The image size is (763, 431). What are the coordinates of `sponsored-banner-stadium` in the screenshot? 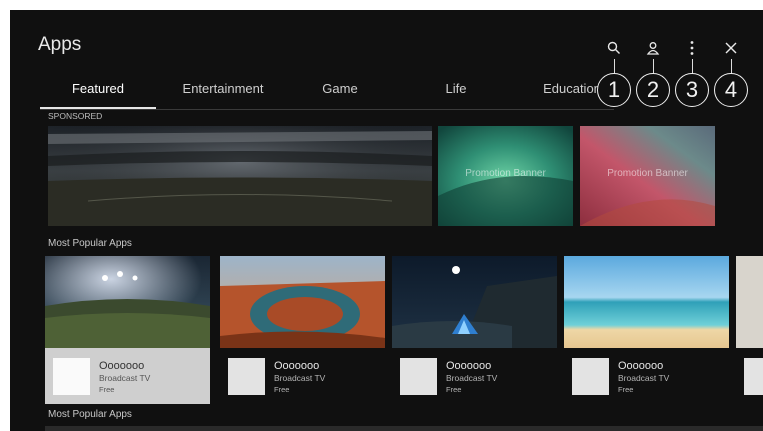 It's located at (240, 176).